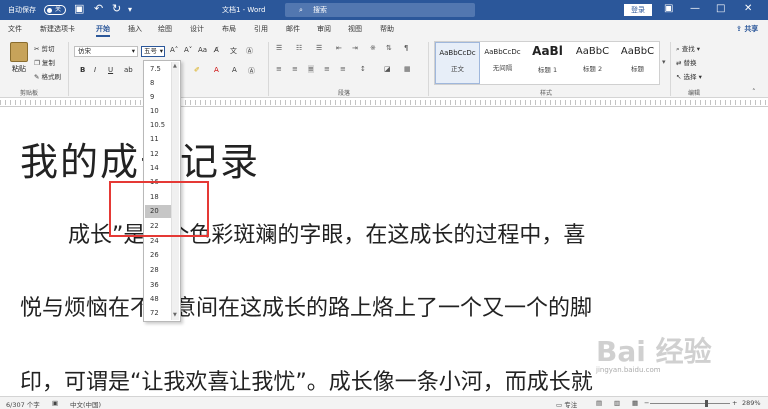 Image resolution: width=768 pixels, height=409 pixels. I want to click on select-button: ↖ 选择 ▾, so click(689, 76).